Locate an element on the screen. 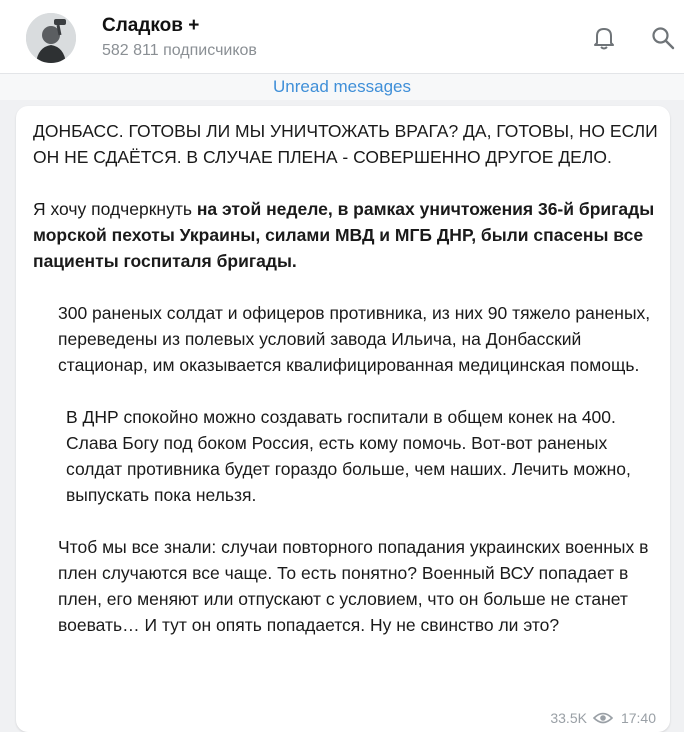 This screenshot has height=732, width=684. message-paragraph-2-plain: Я хочу подчеркнуть is located at coordinates (115, 209).